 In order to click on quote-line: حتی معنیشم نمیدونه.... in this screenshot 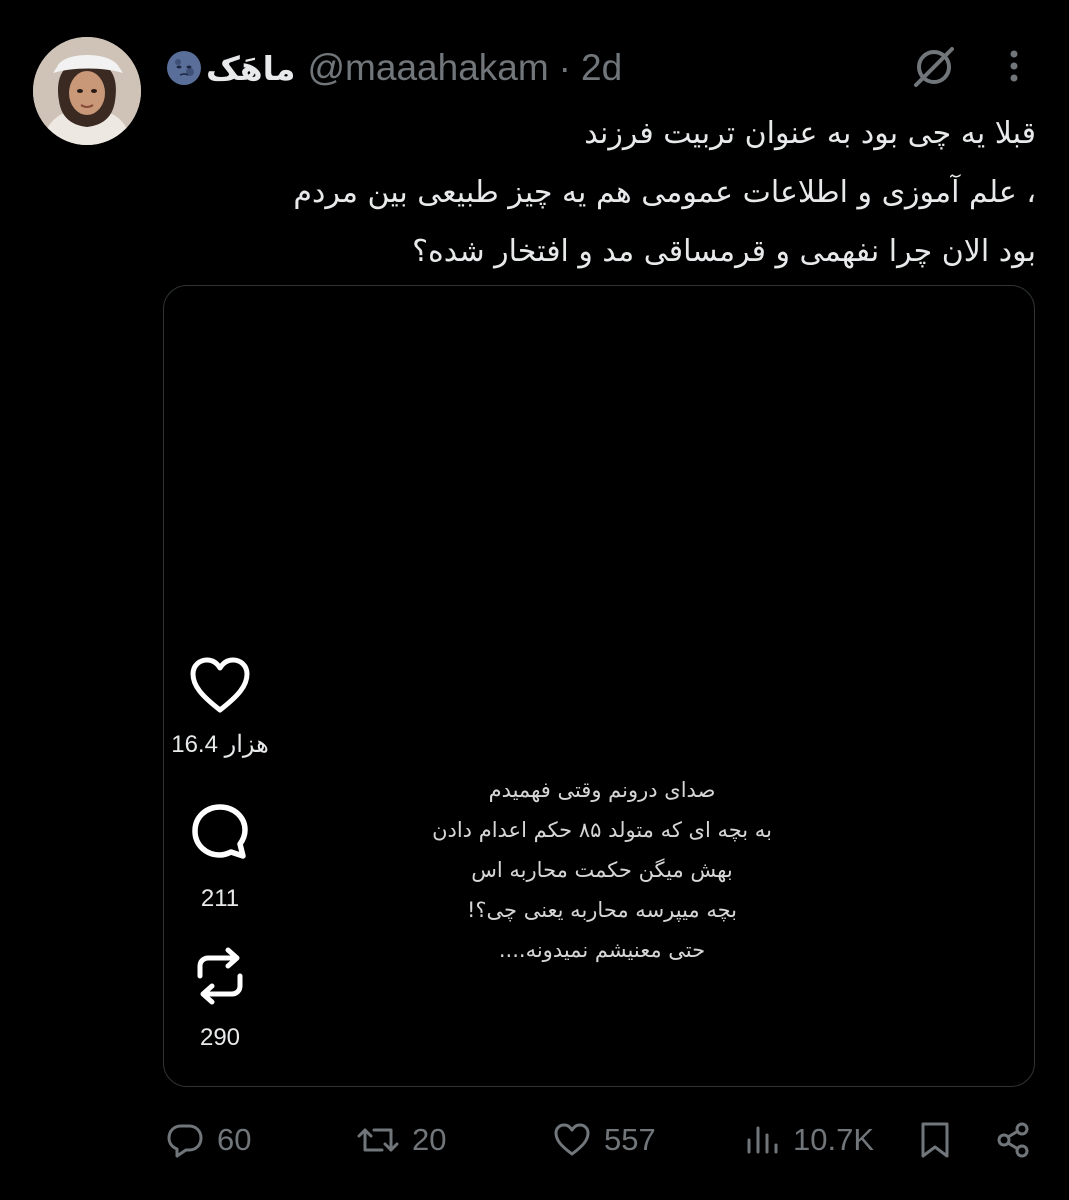, I will do `click(602, 950)`.